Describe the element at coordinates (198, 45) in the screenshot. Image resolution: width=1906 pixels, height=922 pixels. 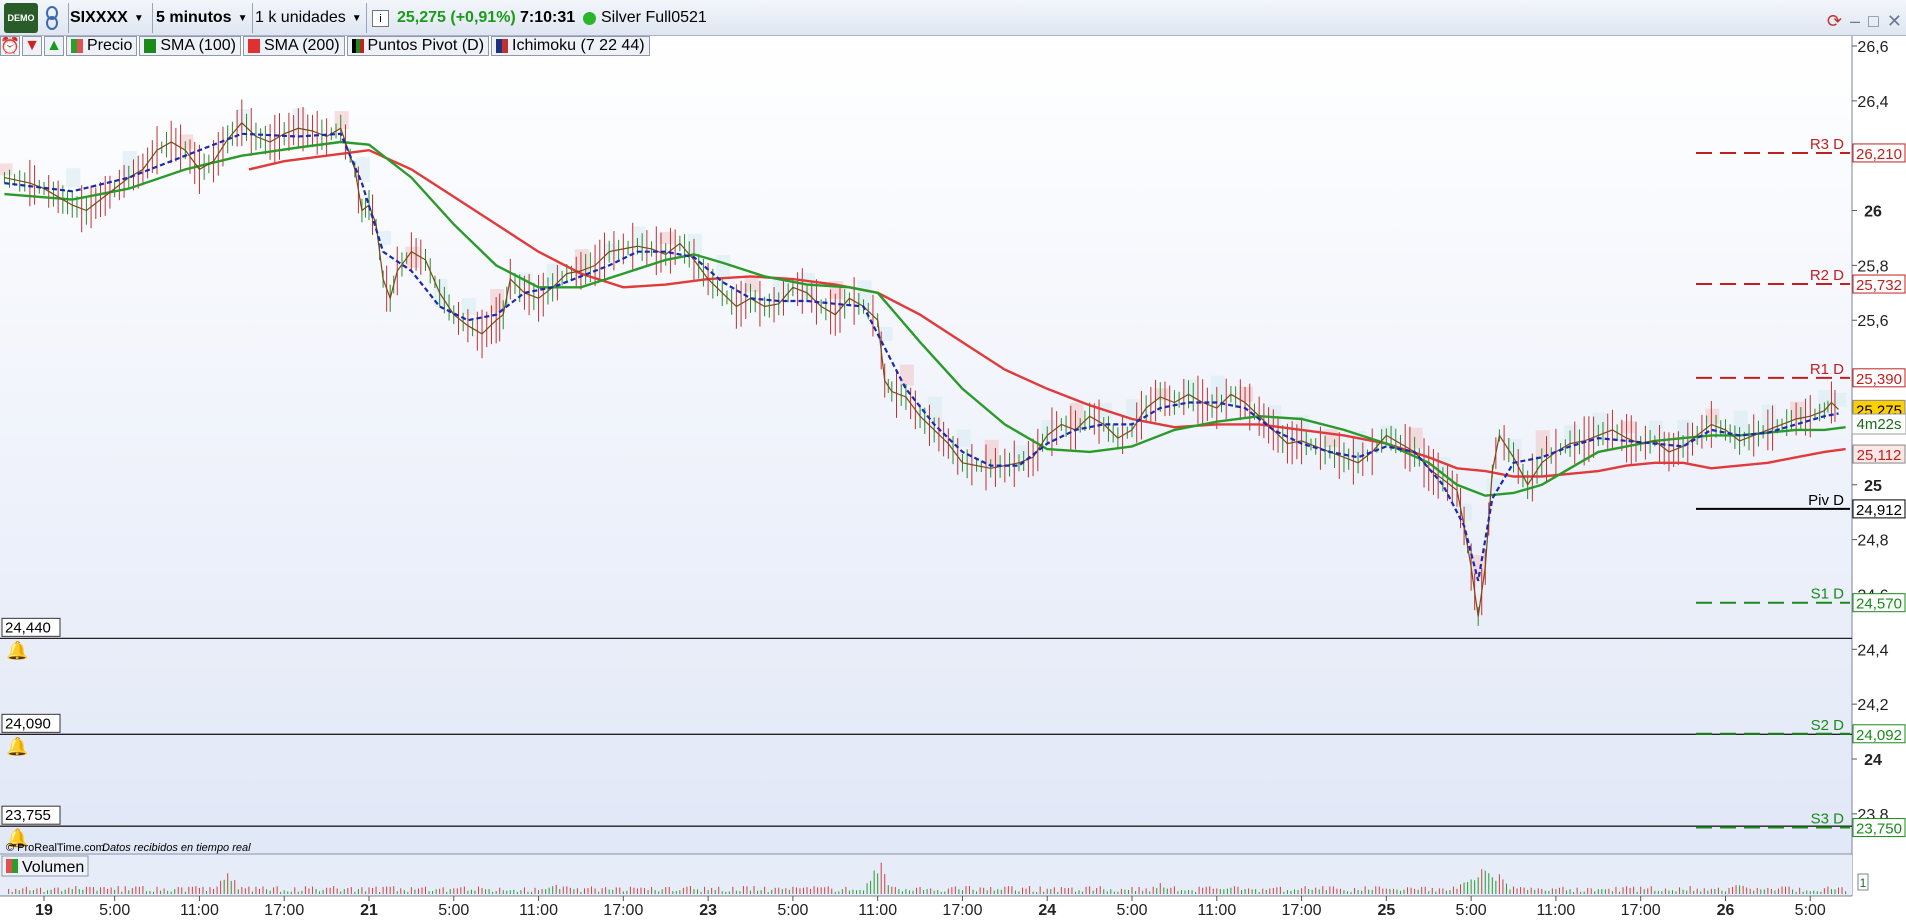
I see `indicator-label: SMA (100)` at that location.